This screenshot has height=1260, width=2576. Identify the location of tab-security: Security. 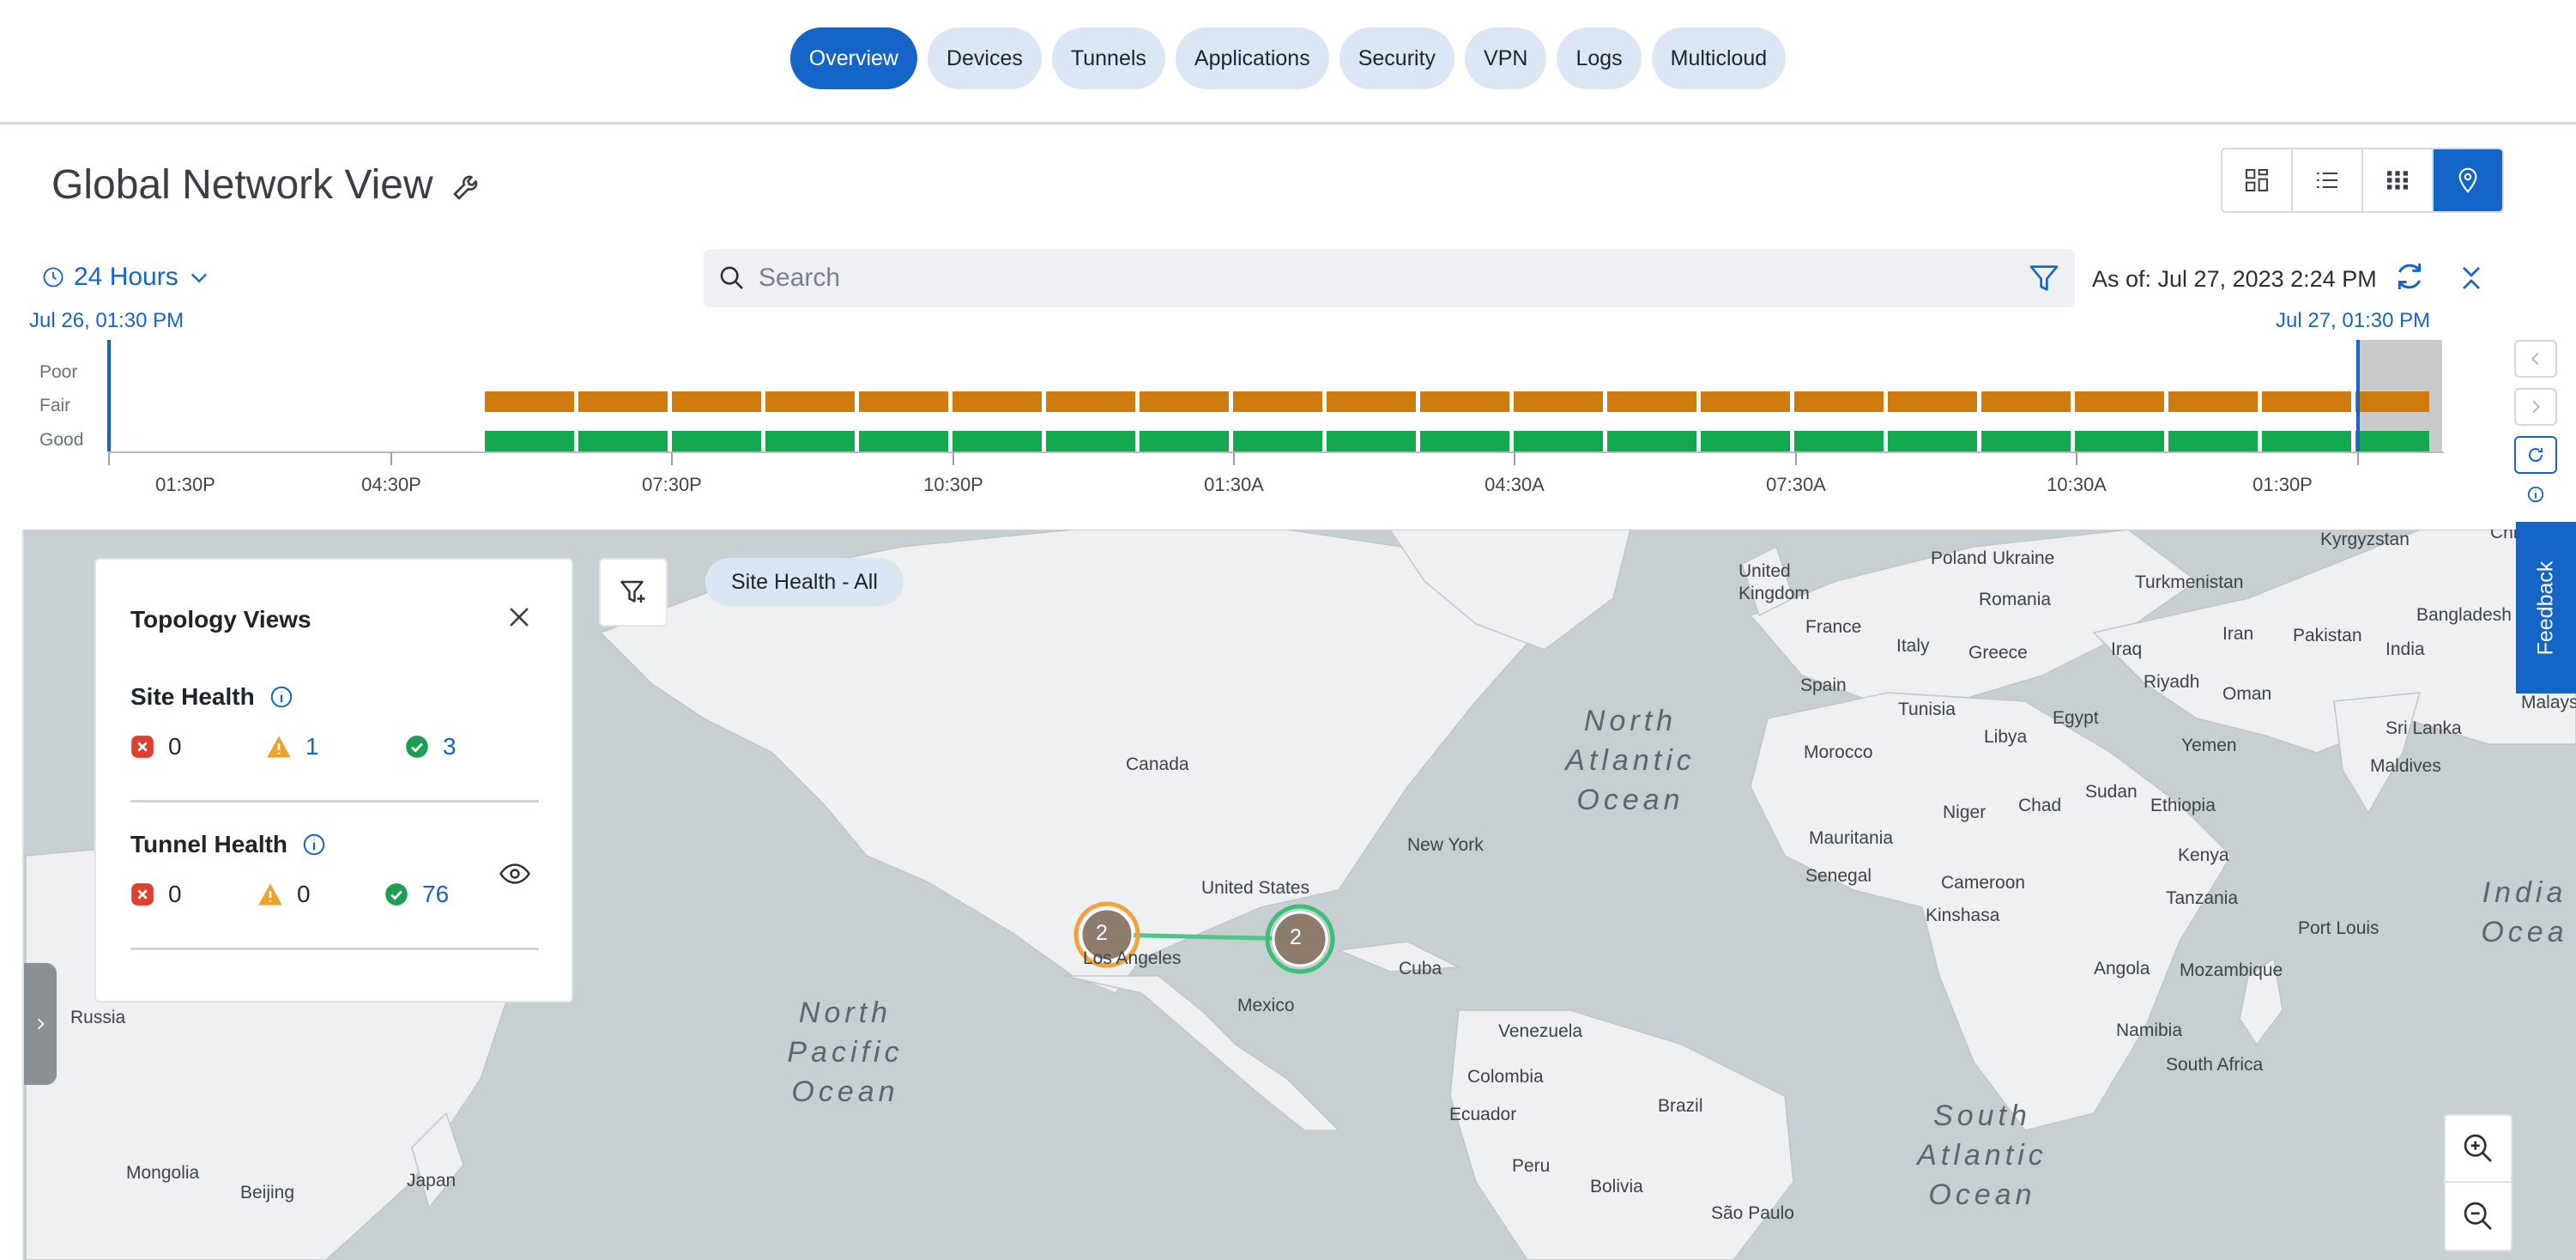
(1397, 58).